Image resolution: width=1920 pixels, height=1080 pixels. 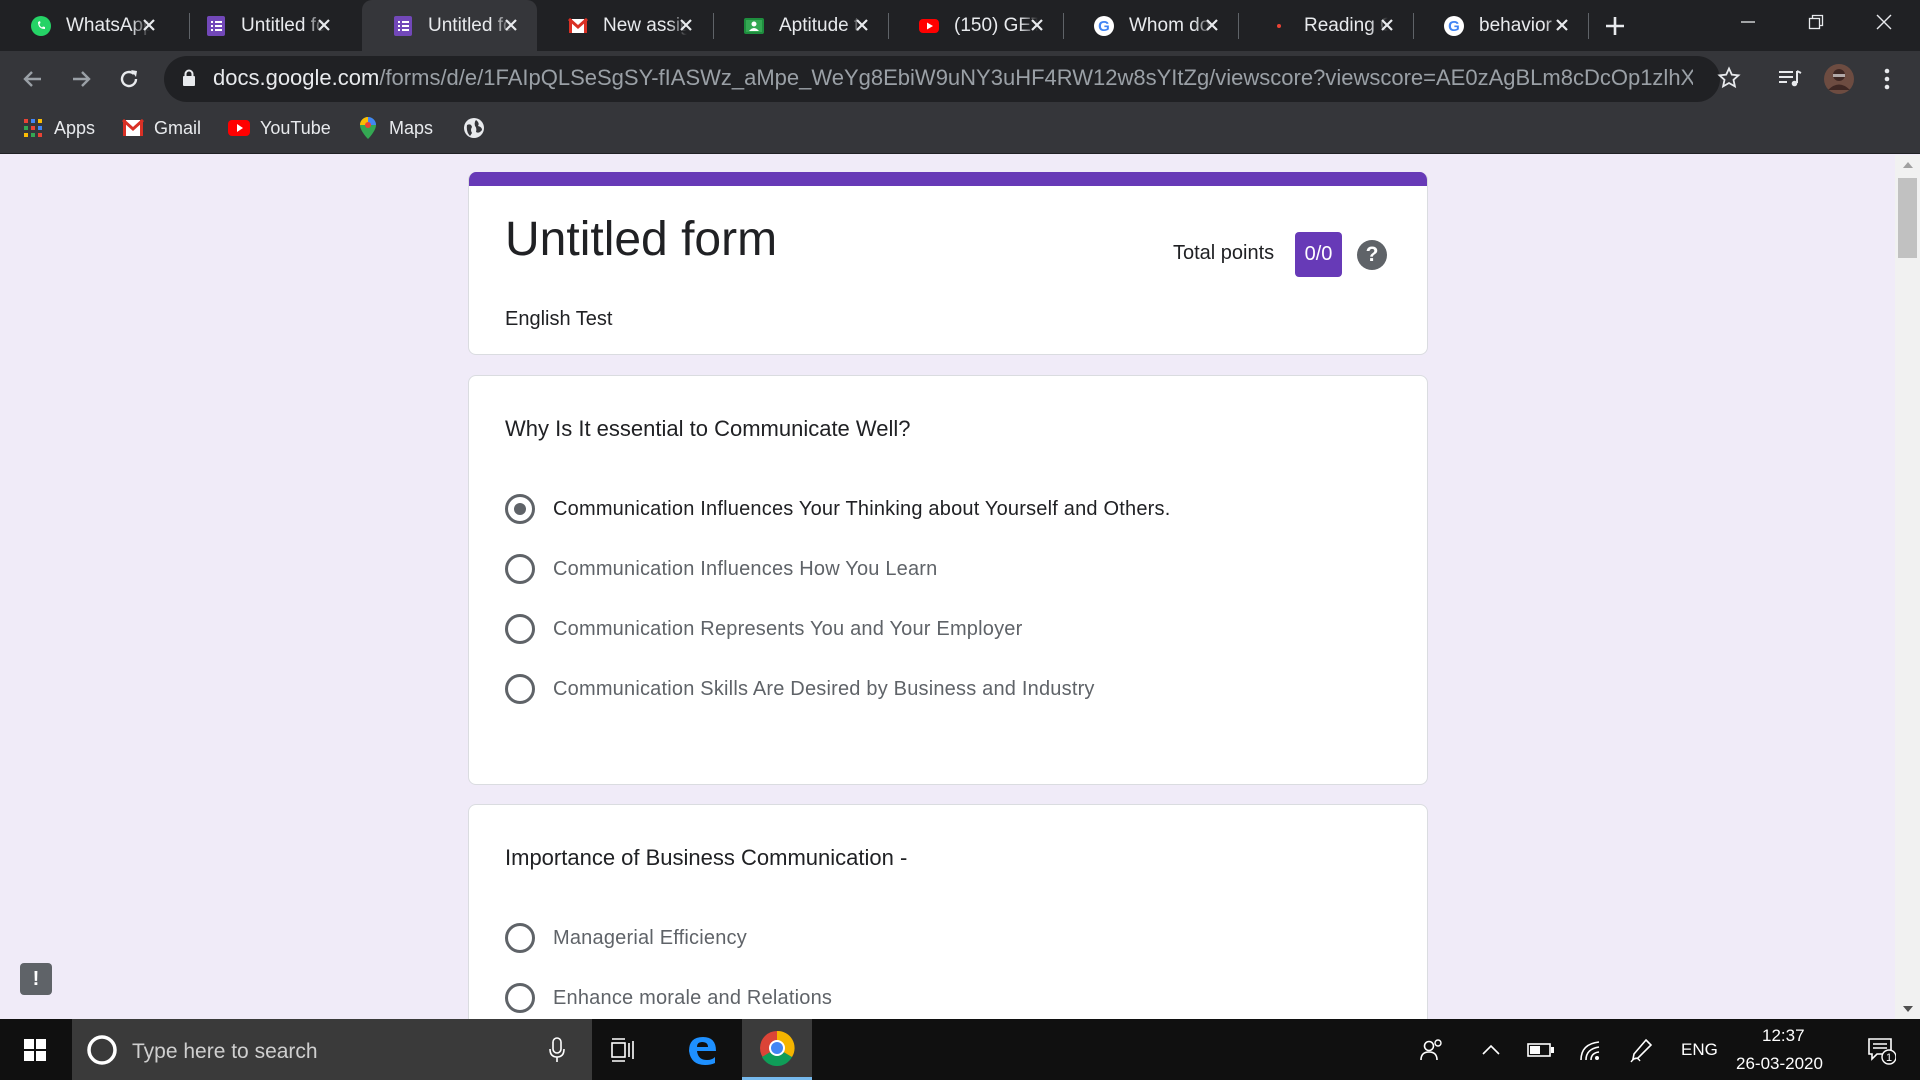 What do you see at coordinates (189, 78) in the screenshot?
I see `lock-icon` at bounding box center [189, 78].